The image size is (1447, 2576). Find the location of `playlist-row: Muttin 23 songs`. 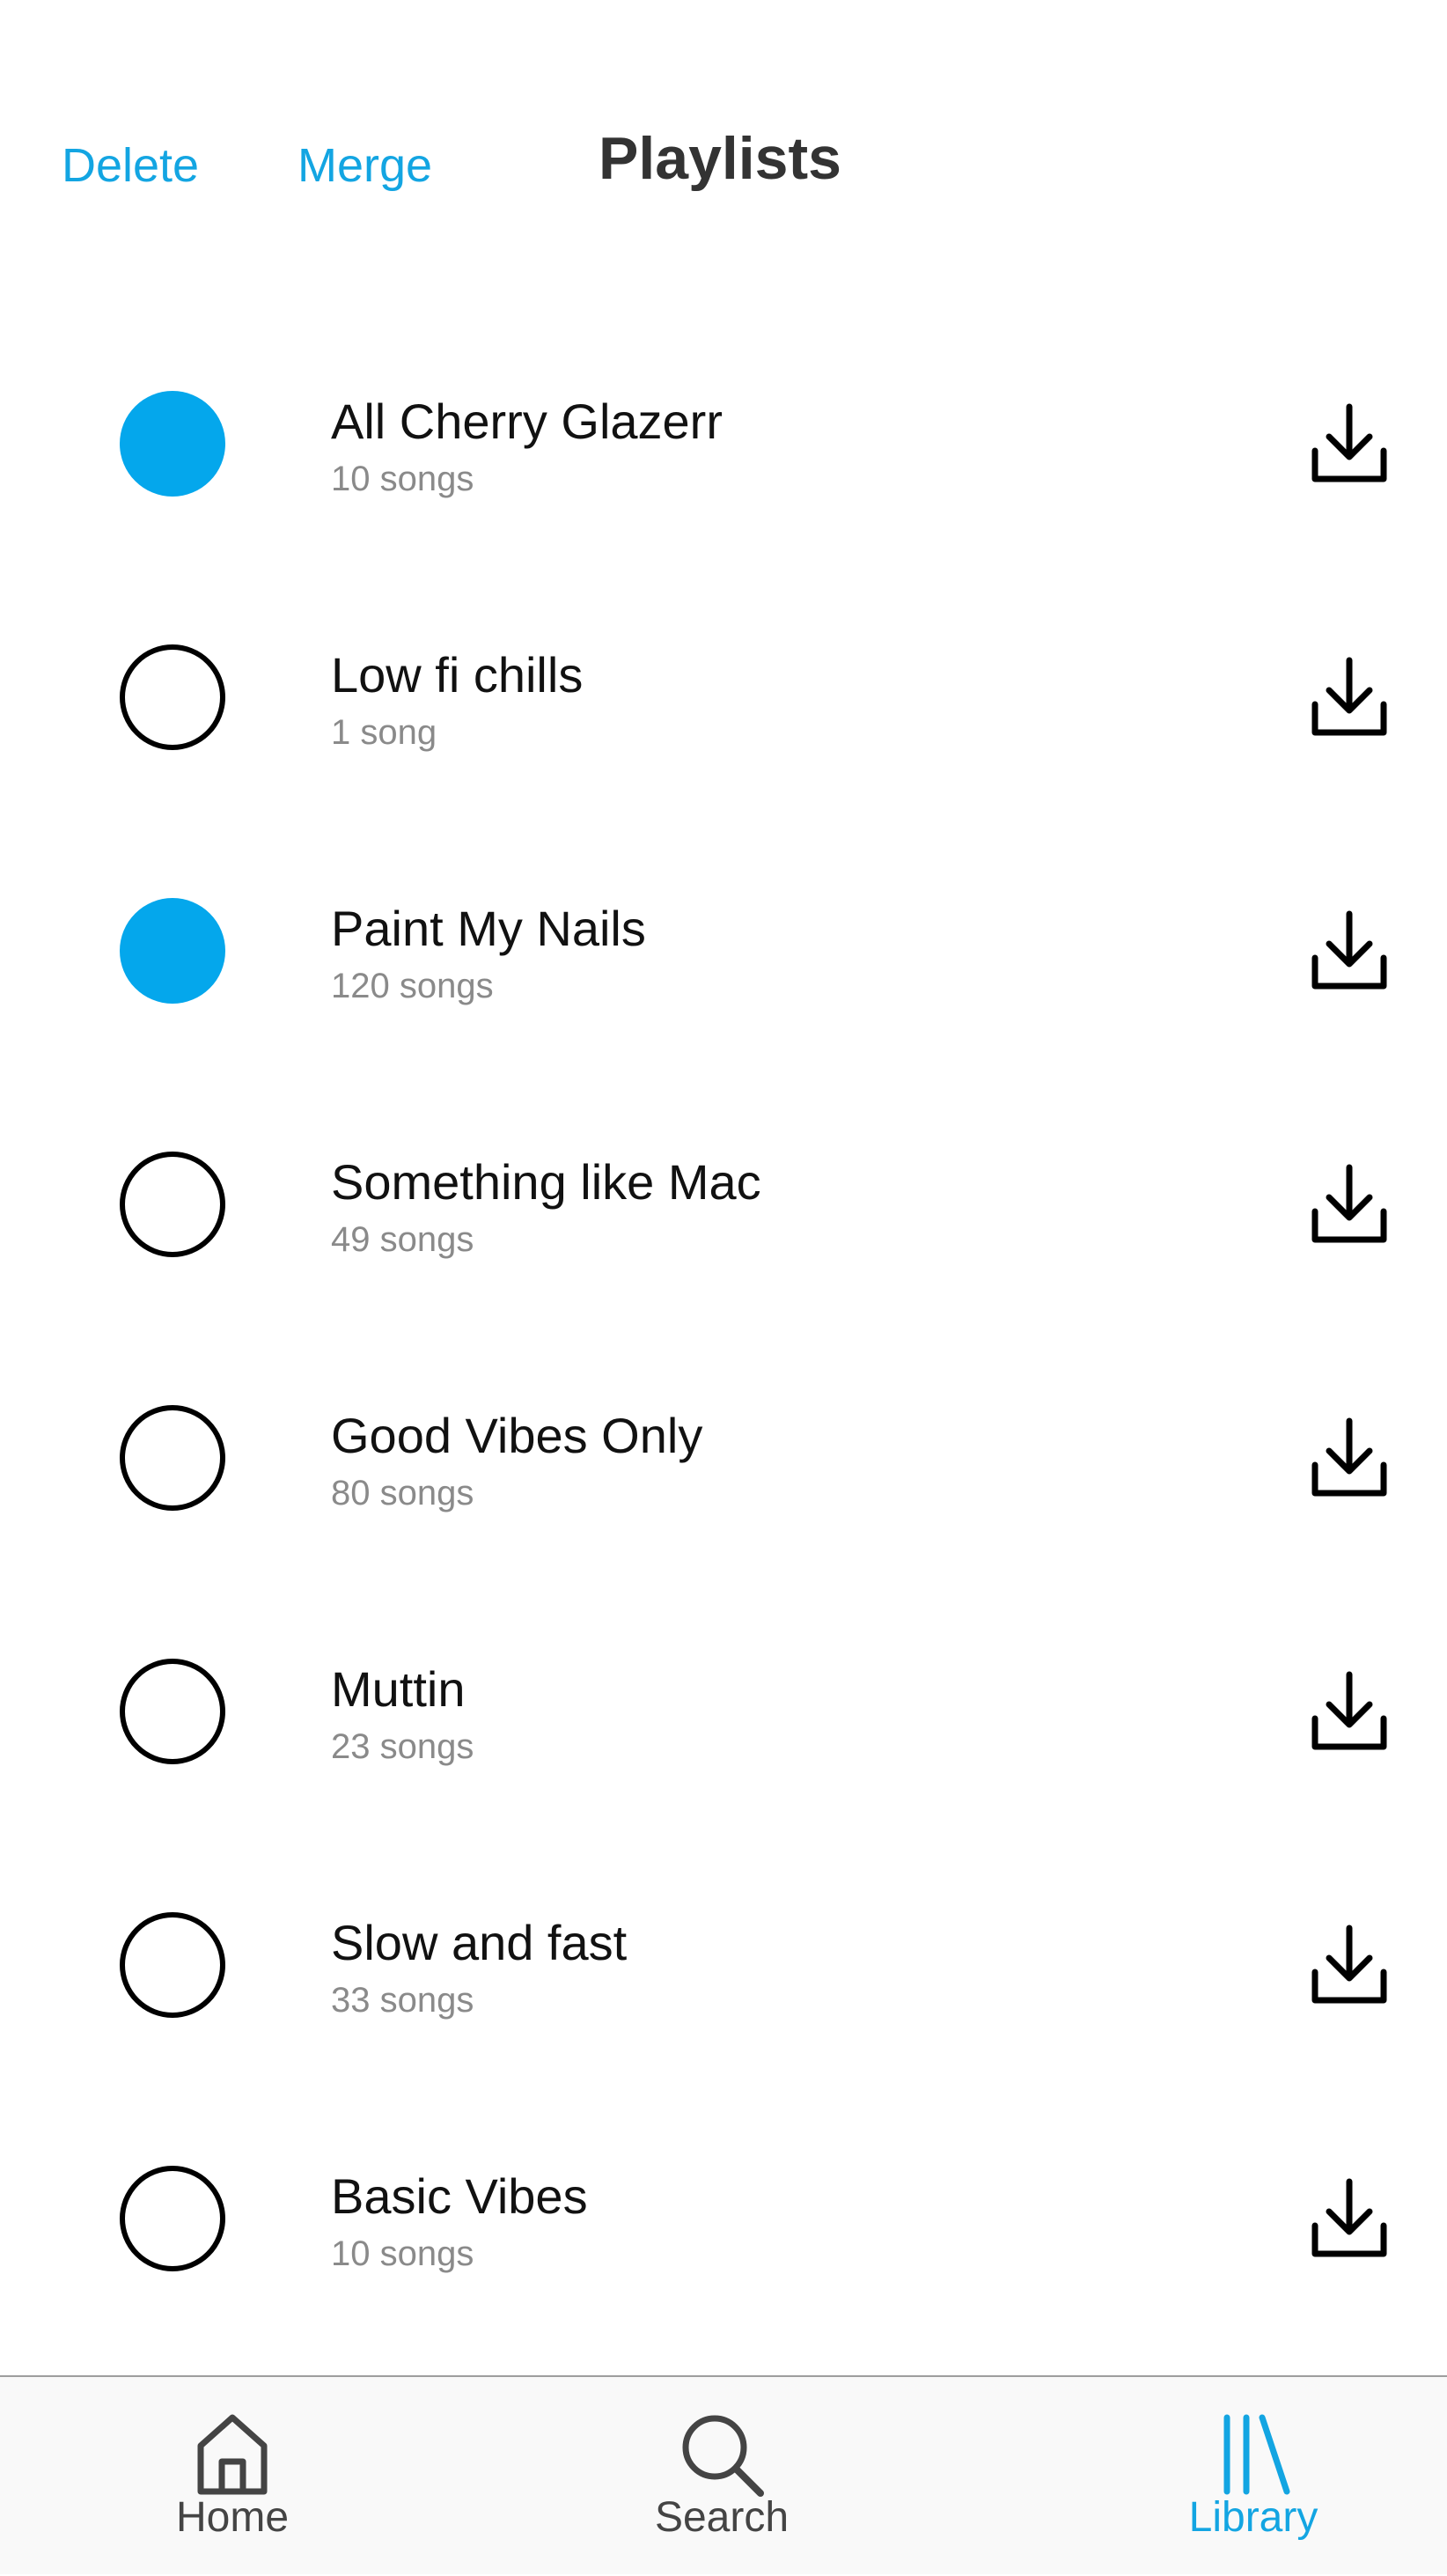

playlist-row: Muttin 23 songs is located at coordinates (723, 1711).